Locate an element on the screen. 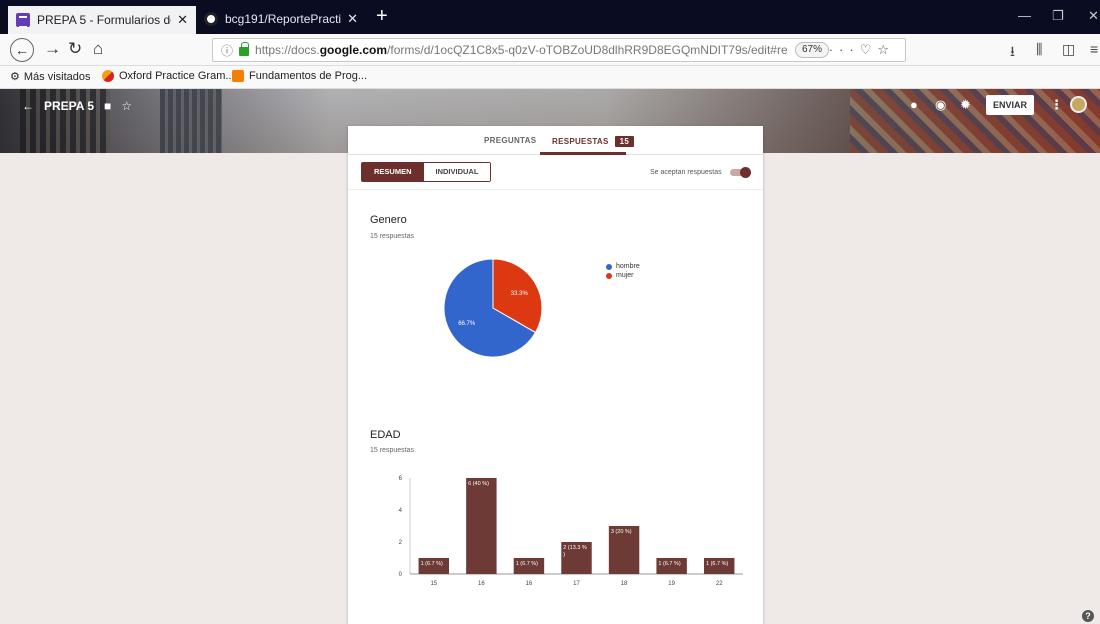  bar-y-tick: 2 is located at coordinates (401, 543).